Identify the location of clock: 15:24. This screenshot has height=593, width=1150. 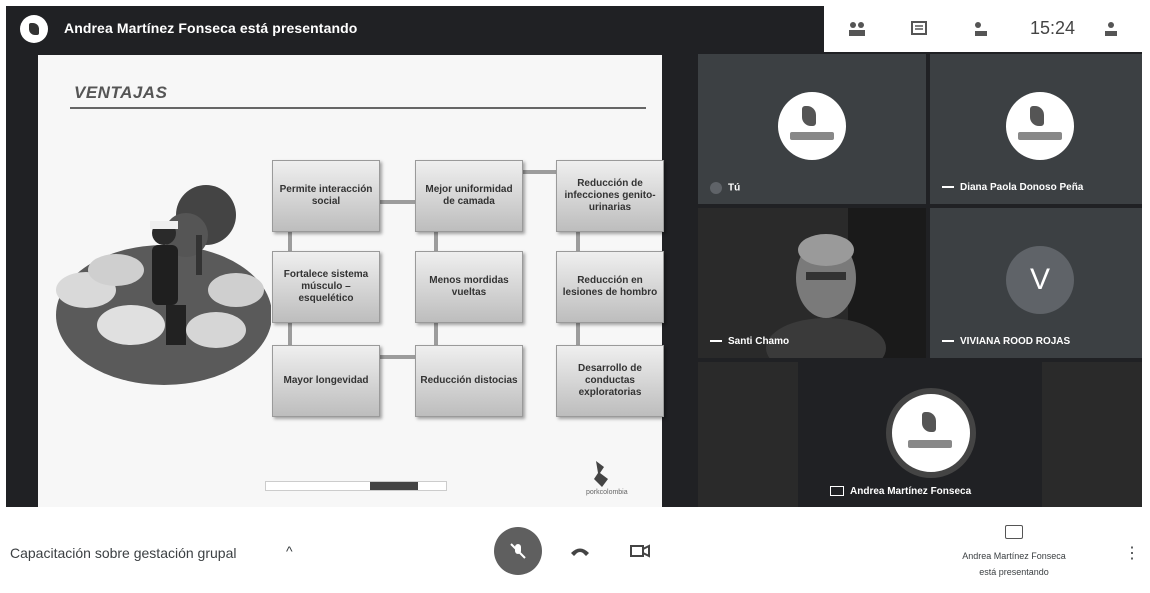
(1053, 28).